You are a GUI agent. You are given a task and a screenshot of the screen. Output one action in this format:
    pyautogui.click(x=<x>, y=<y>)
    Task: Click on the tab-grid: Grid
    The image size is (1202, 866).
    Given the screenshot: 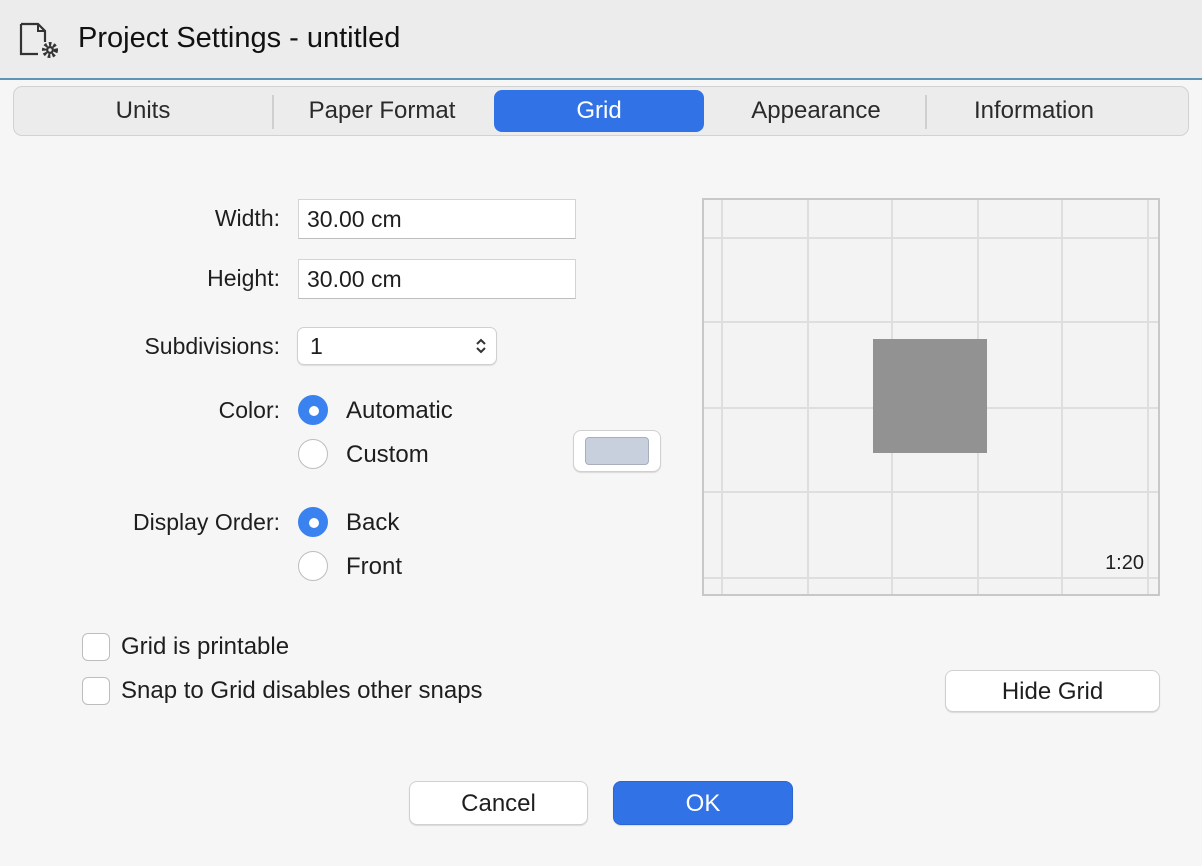 What is the action you would take?
    pyautogui.click(x=599, y=111)
    